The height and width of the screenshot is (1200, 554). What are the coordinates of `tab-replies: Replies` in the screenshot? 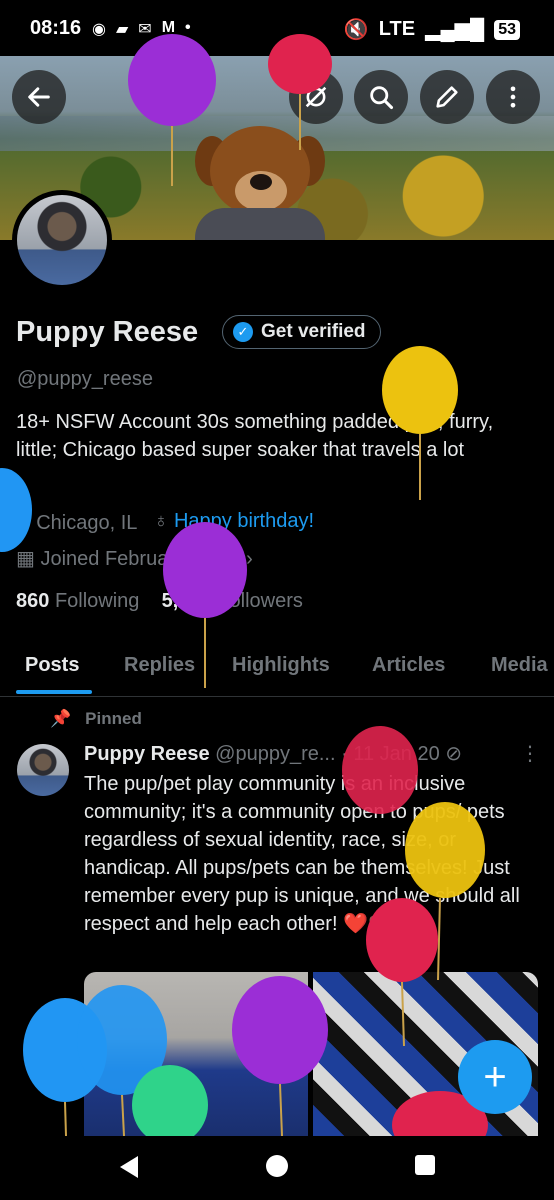 It's located at (159, 665).